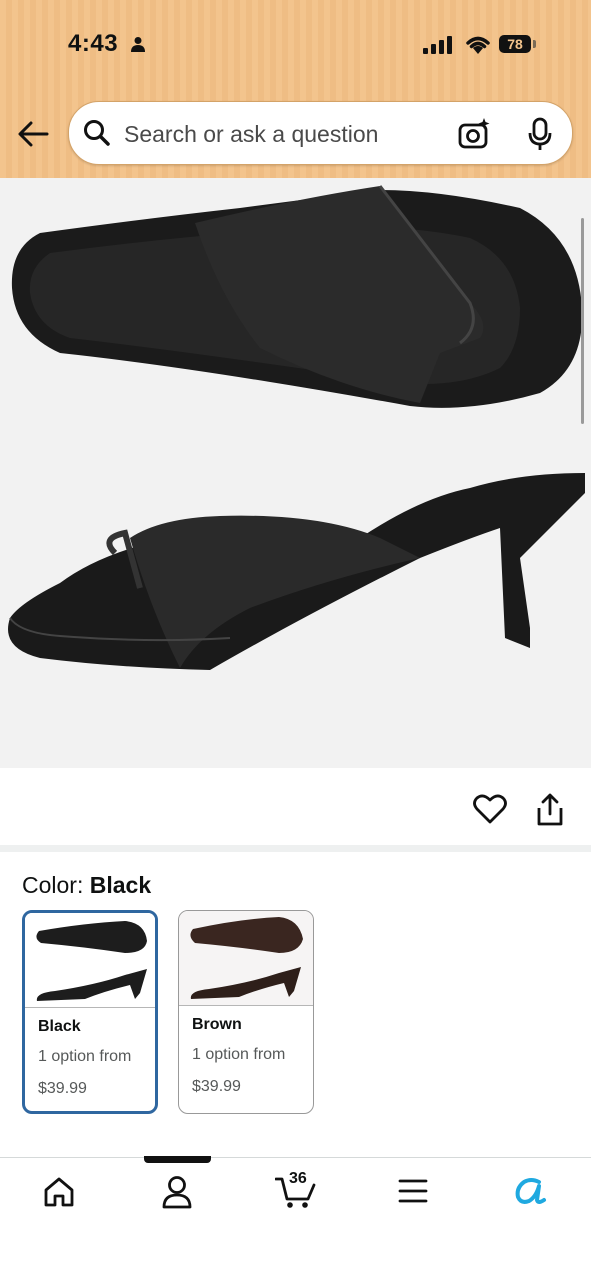 The height and width of the screenshot is (1281, 591). What do you see at coordinates (490, 809) in the screenshot?
I see `heart-icon` at bounding box center [490, 809].